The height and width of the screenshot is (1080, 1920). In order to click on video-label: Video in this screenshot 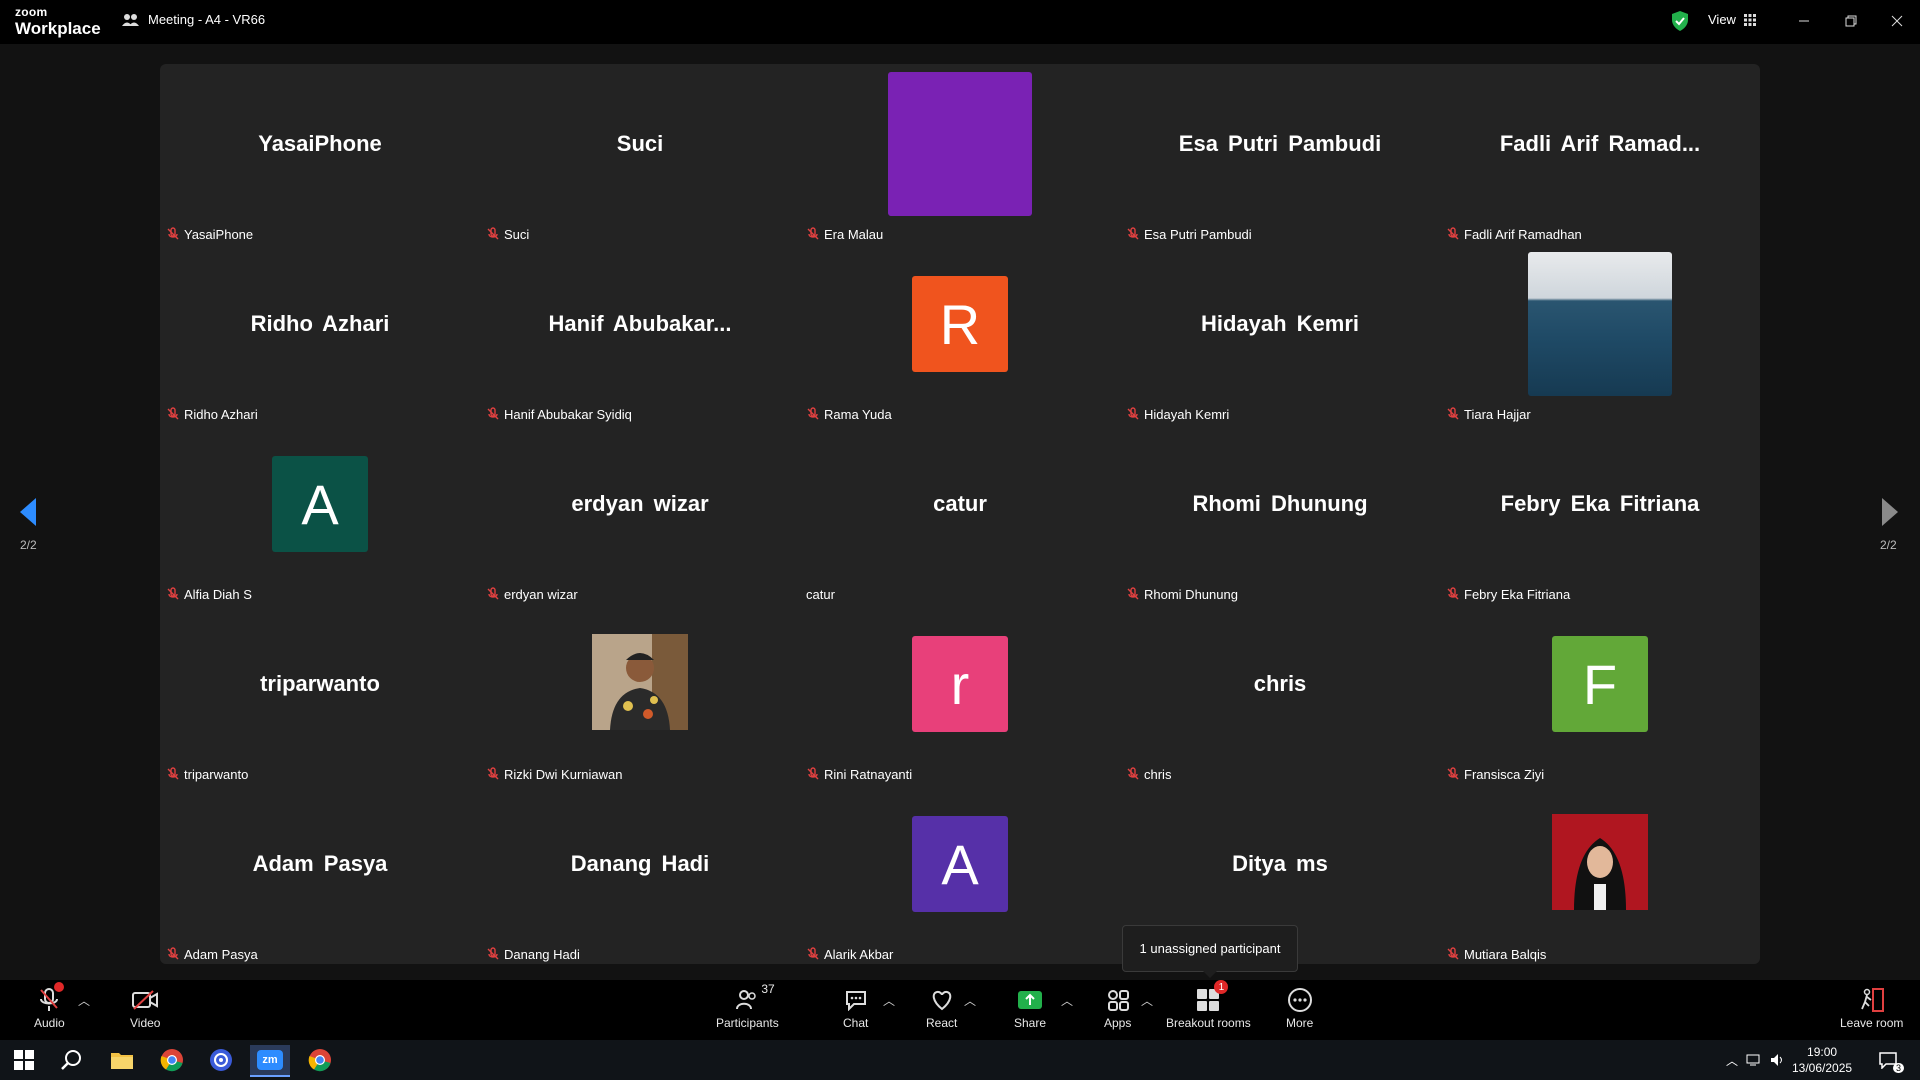, I will do `click(145, 1023)`.